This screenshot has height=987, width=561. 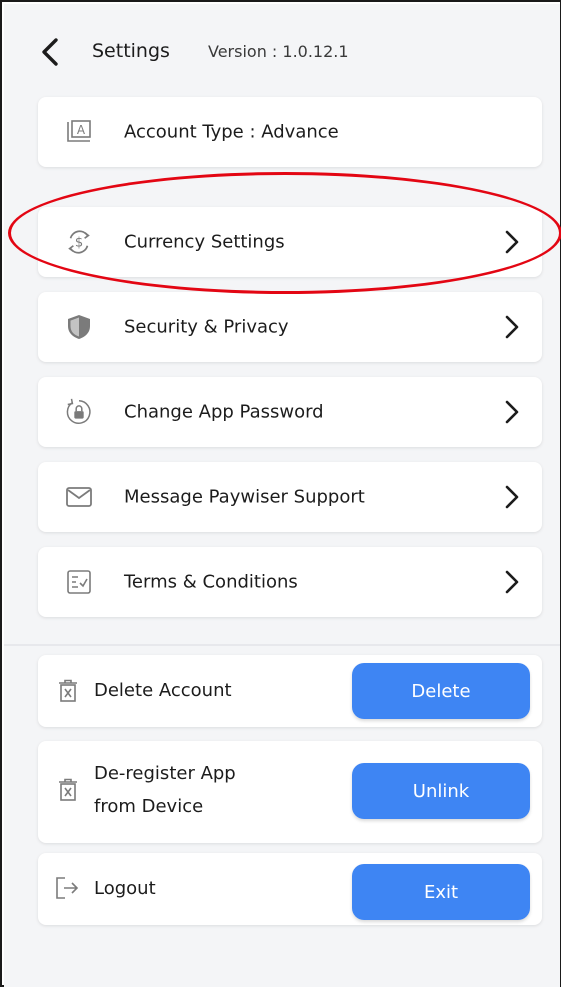 I want to click on change-password-item: Change App Password, so click(x=290, y=412).